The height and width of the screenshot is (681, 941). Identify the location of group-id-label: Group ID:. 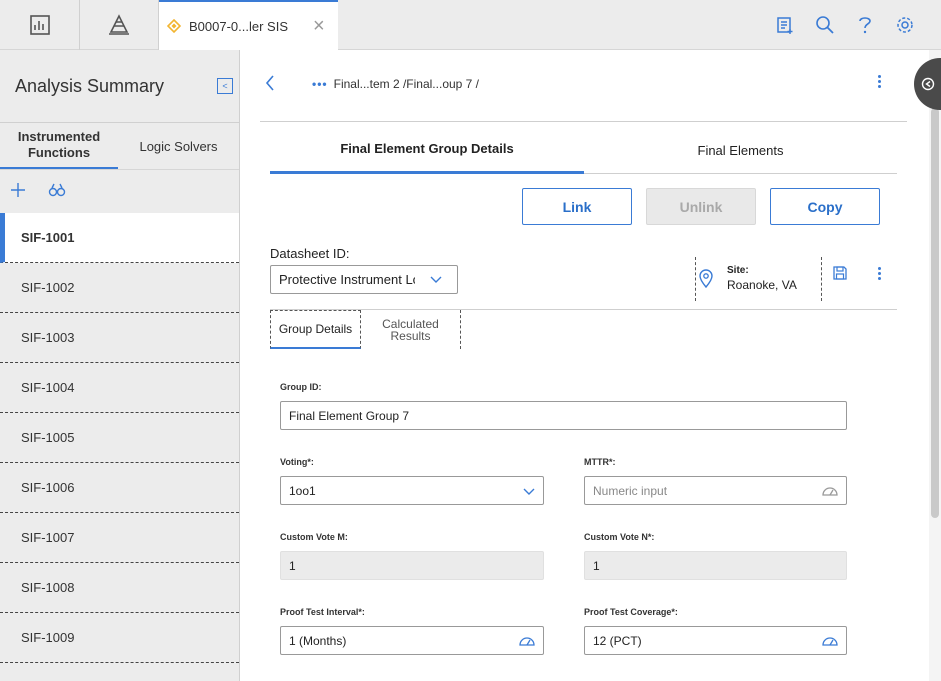
(301, 387).